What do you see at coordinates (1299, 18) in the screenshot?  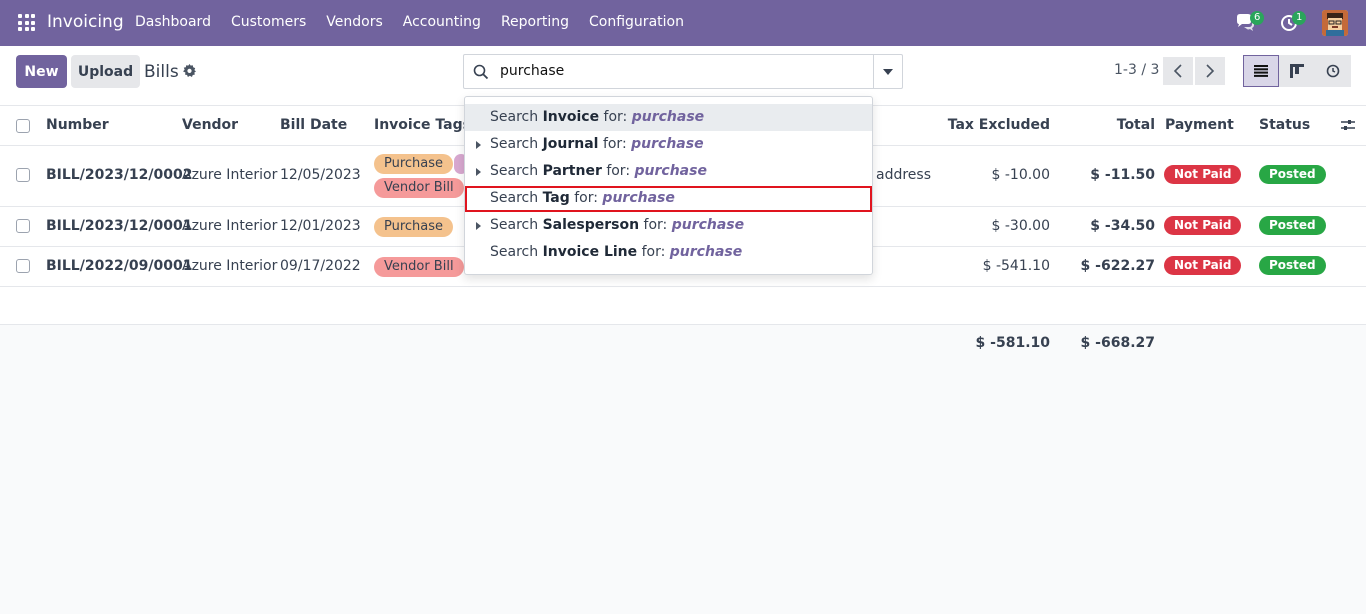 I see `activities-badge: 1` at bounding box center [1299, 18].